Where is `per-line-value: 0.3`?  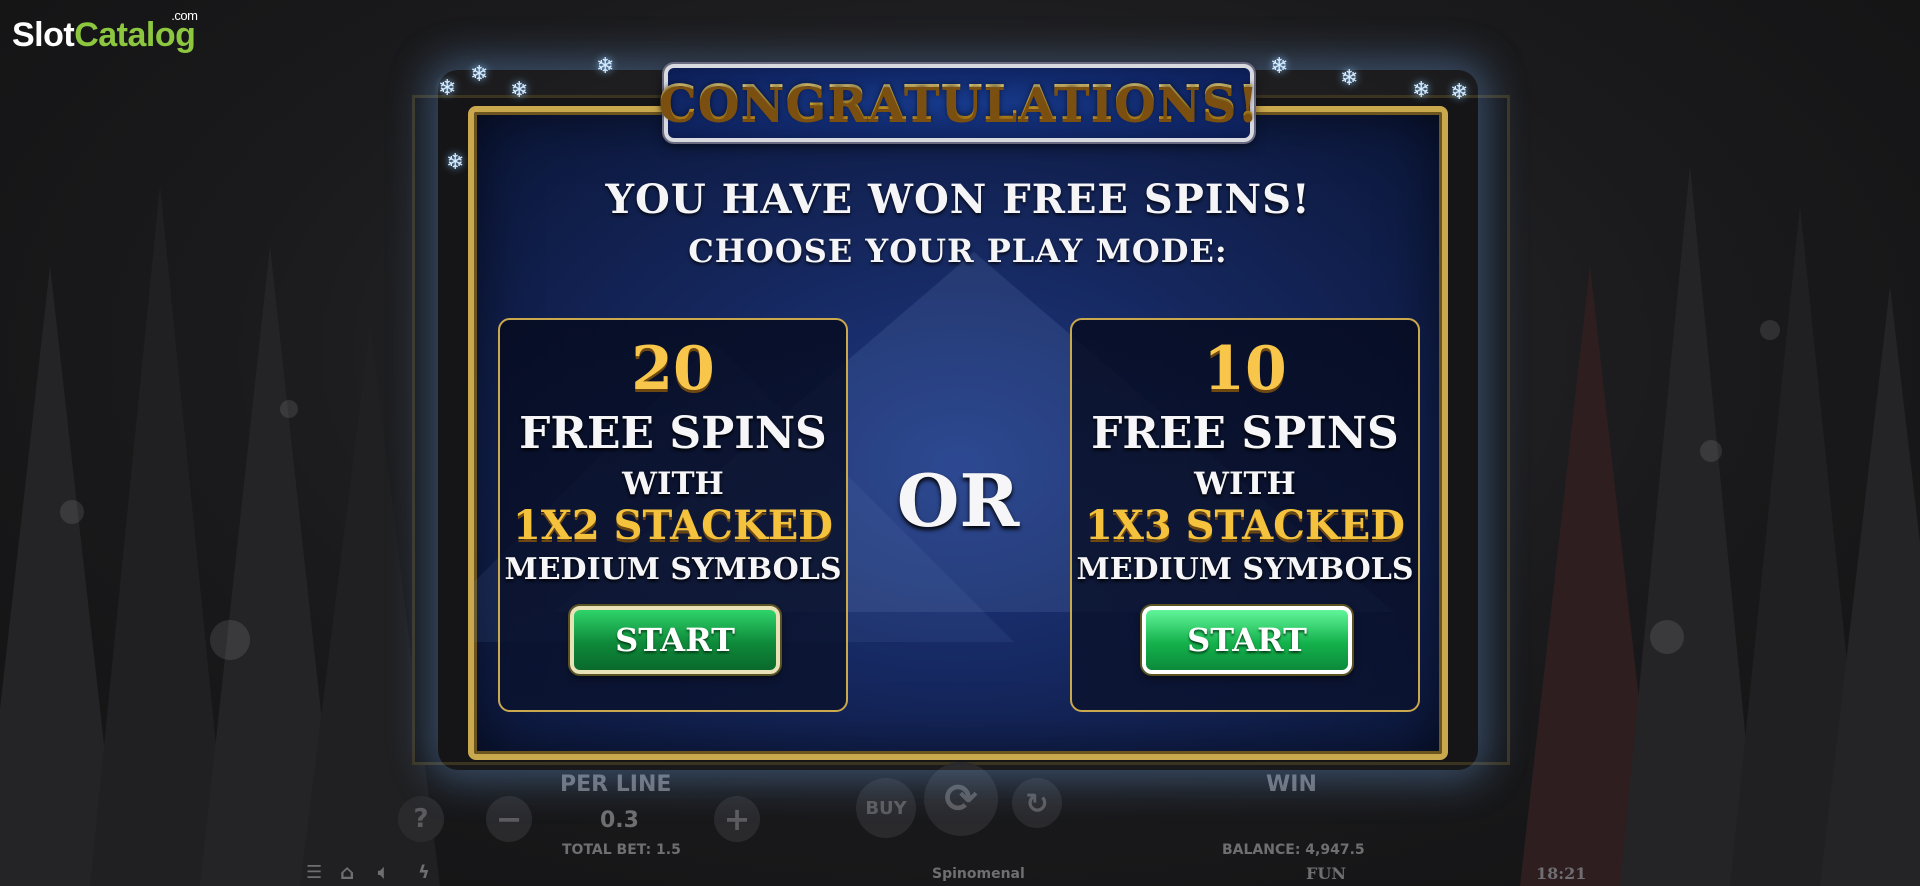
per-line-value: 0.3 is located at coordinates (619, 820).